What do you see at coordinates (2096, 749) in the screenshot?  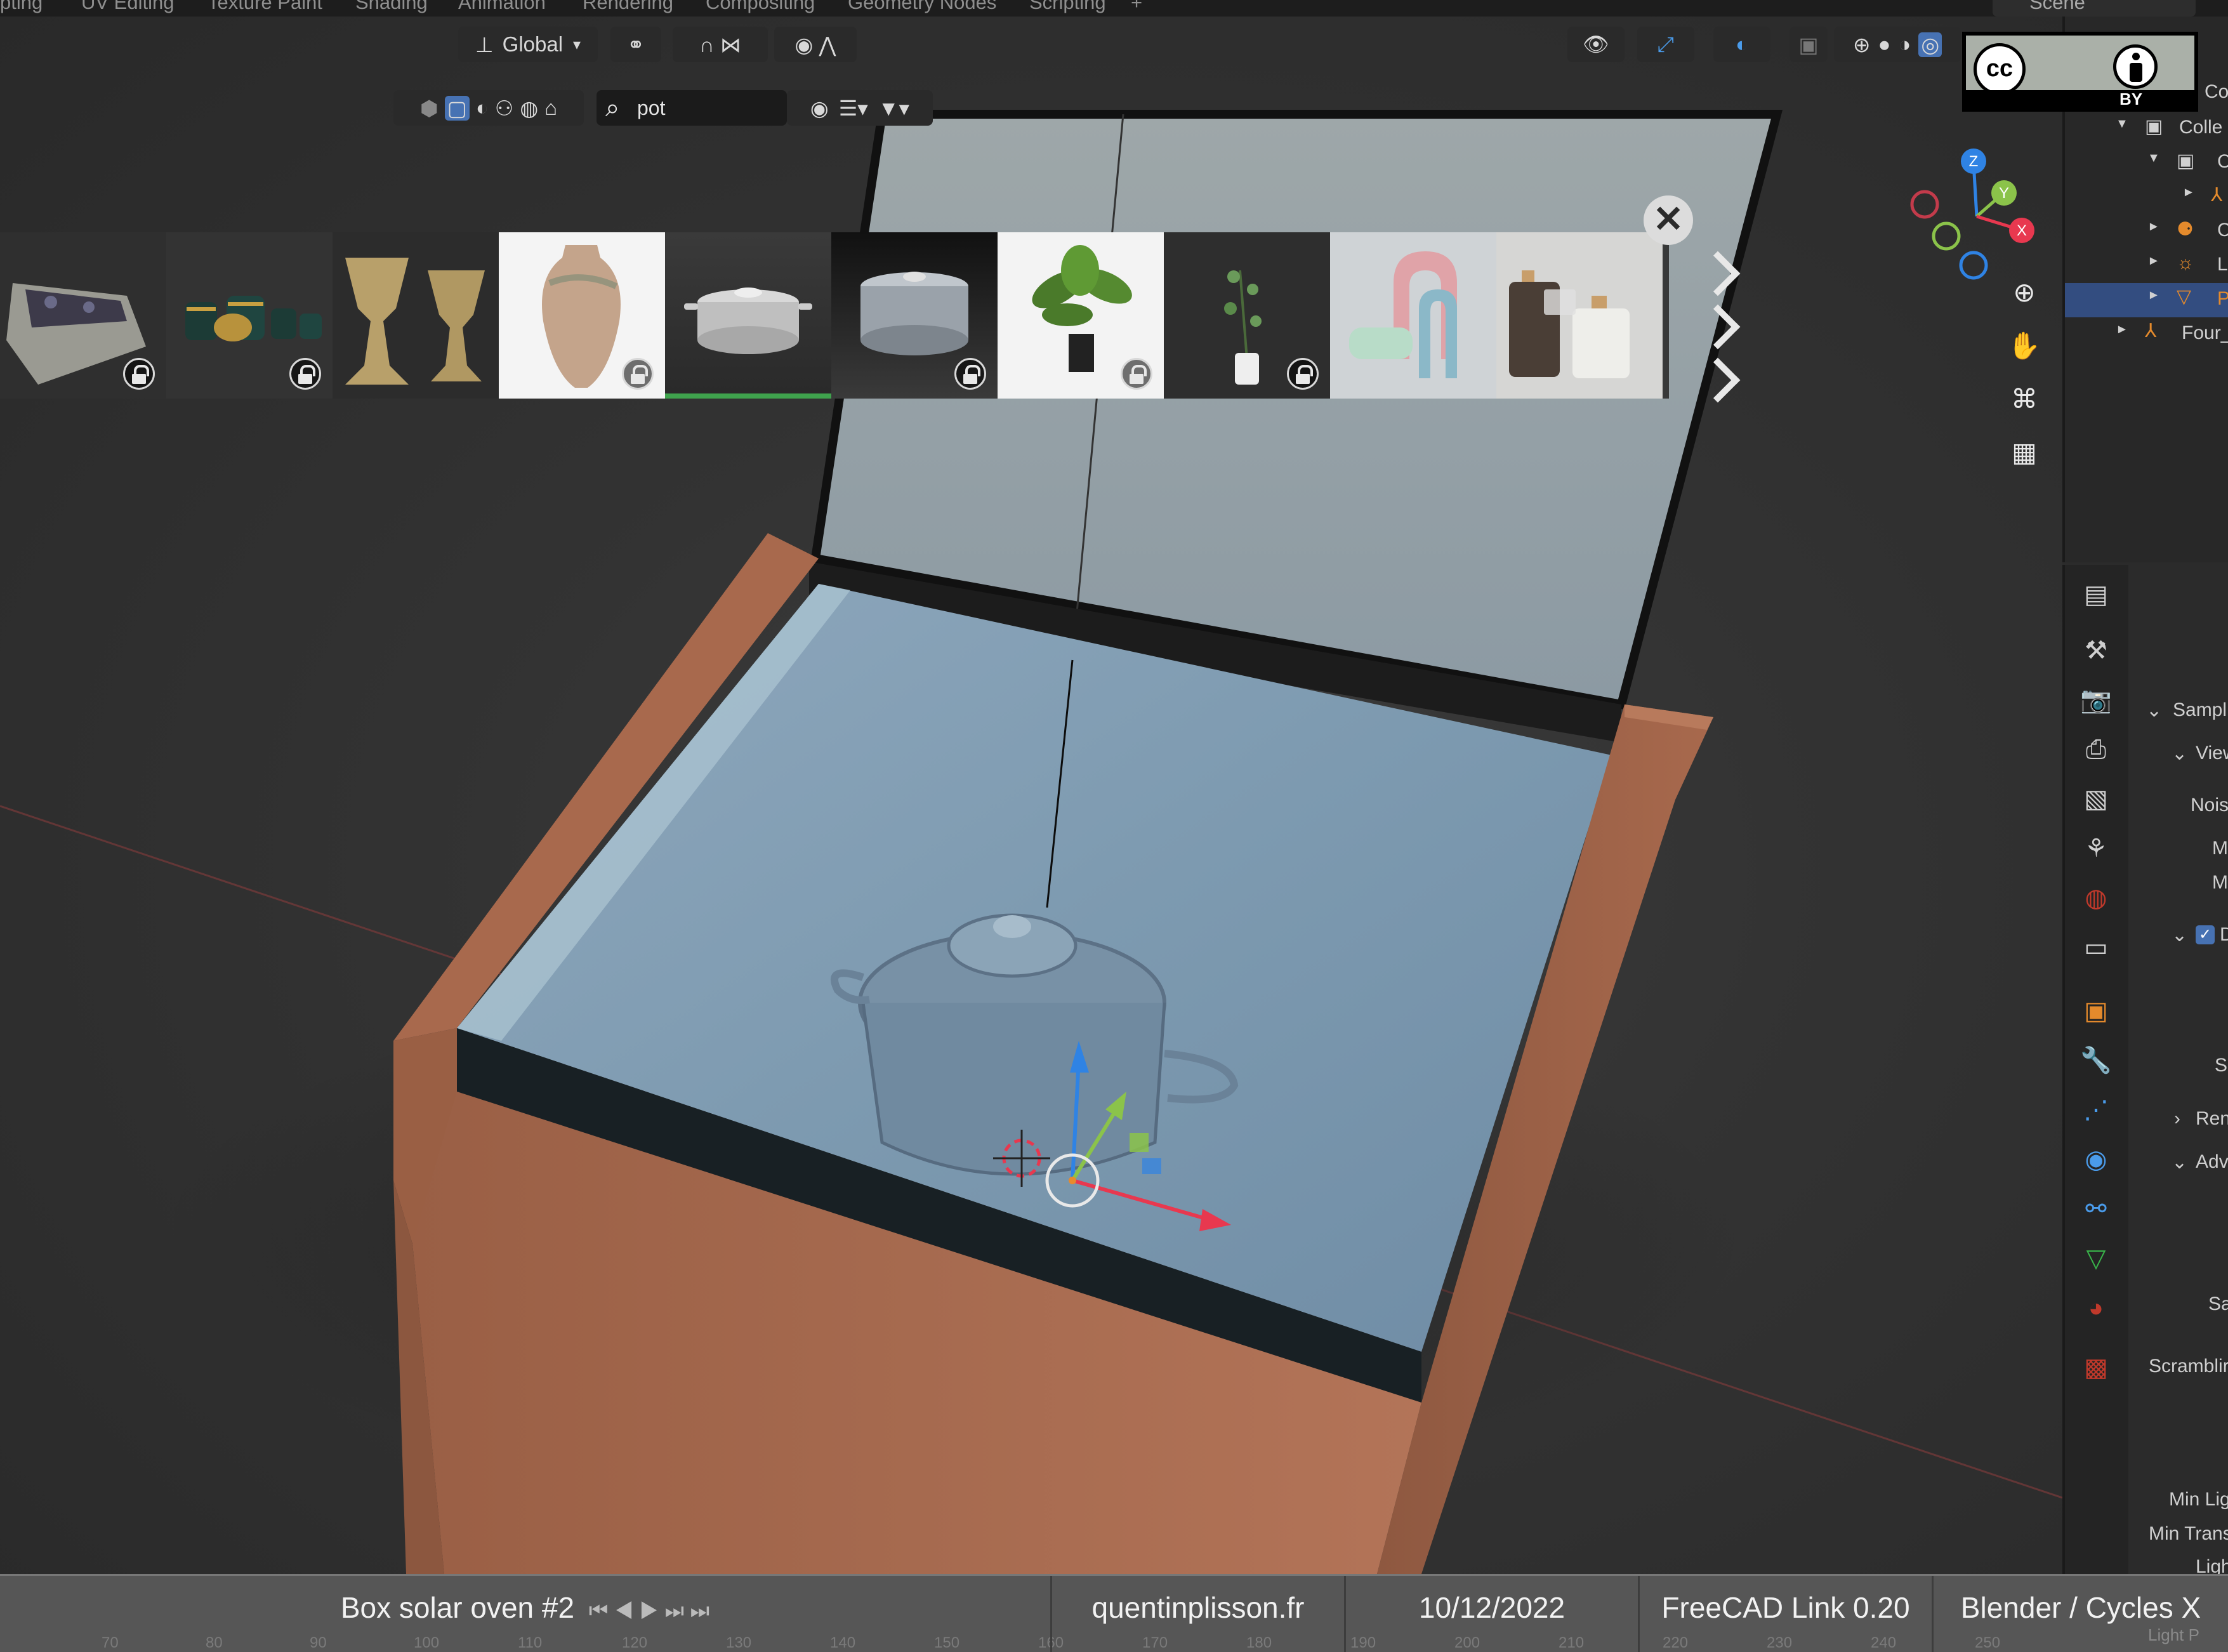 I see `output-tab-icon: ⎙` at bounding box center [2096, 749].